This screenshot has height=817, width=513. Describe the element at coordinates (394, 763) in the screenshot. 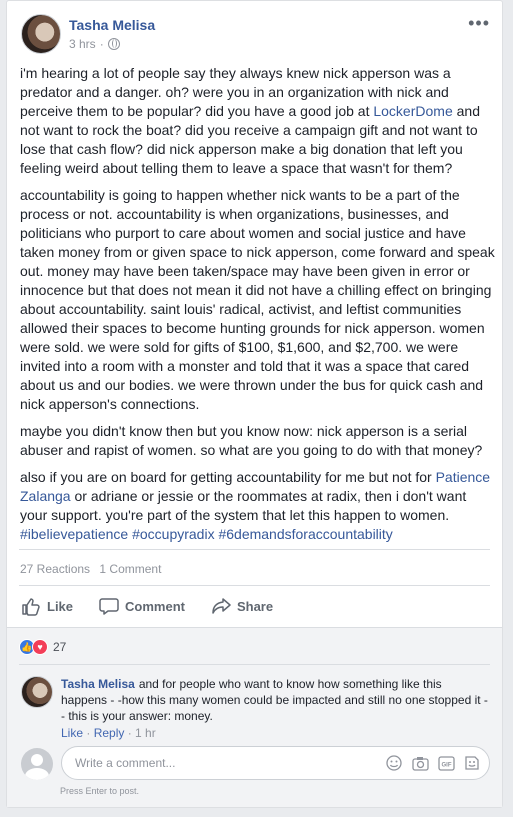

I see `emoji-icon` at that location.